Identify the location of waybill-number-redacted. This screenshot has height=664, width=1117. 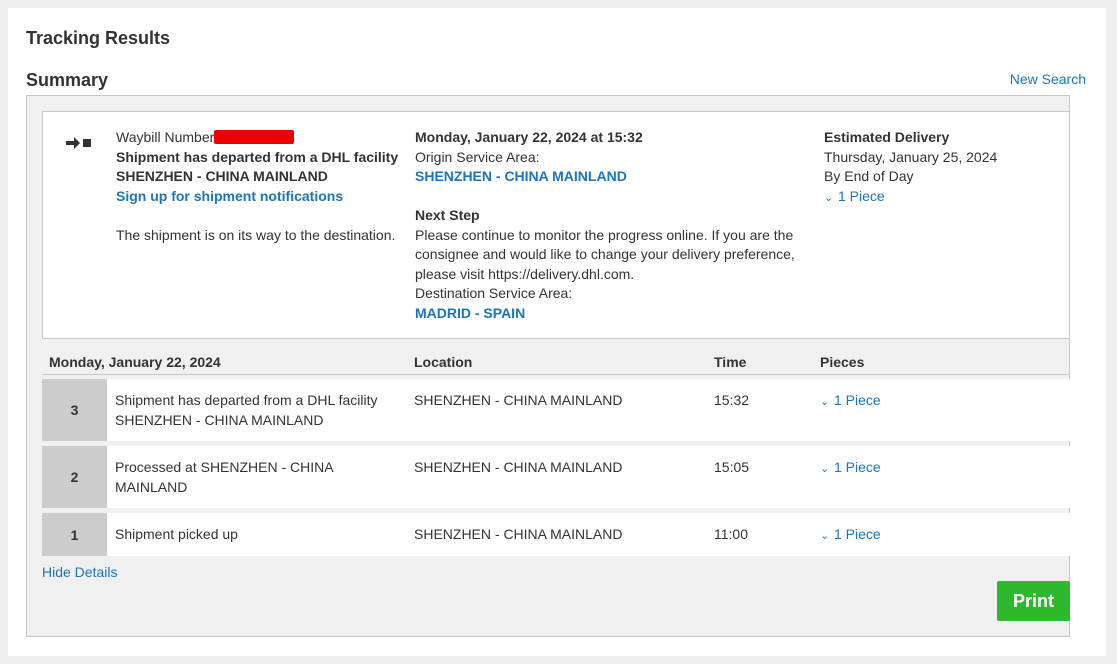
(254, 137).